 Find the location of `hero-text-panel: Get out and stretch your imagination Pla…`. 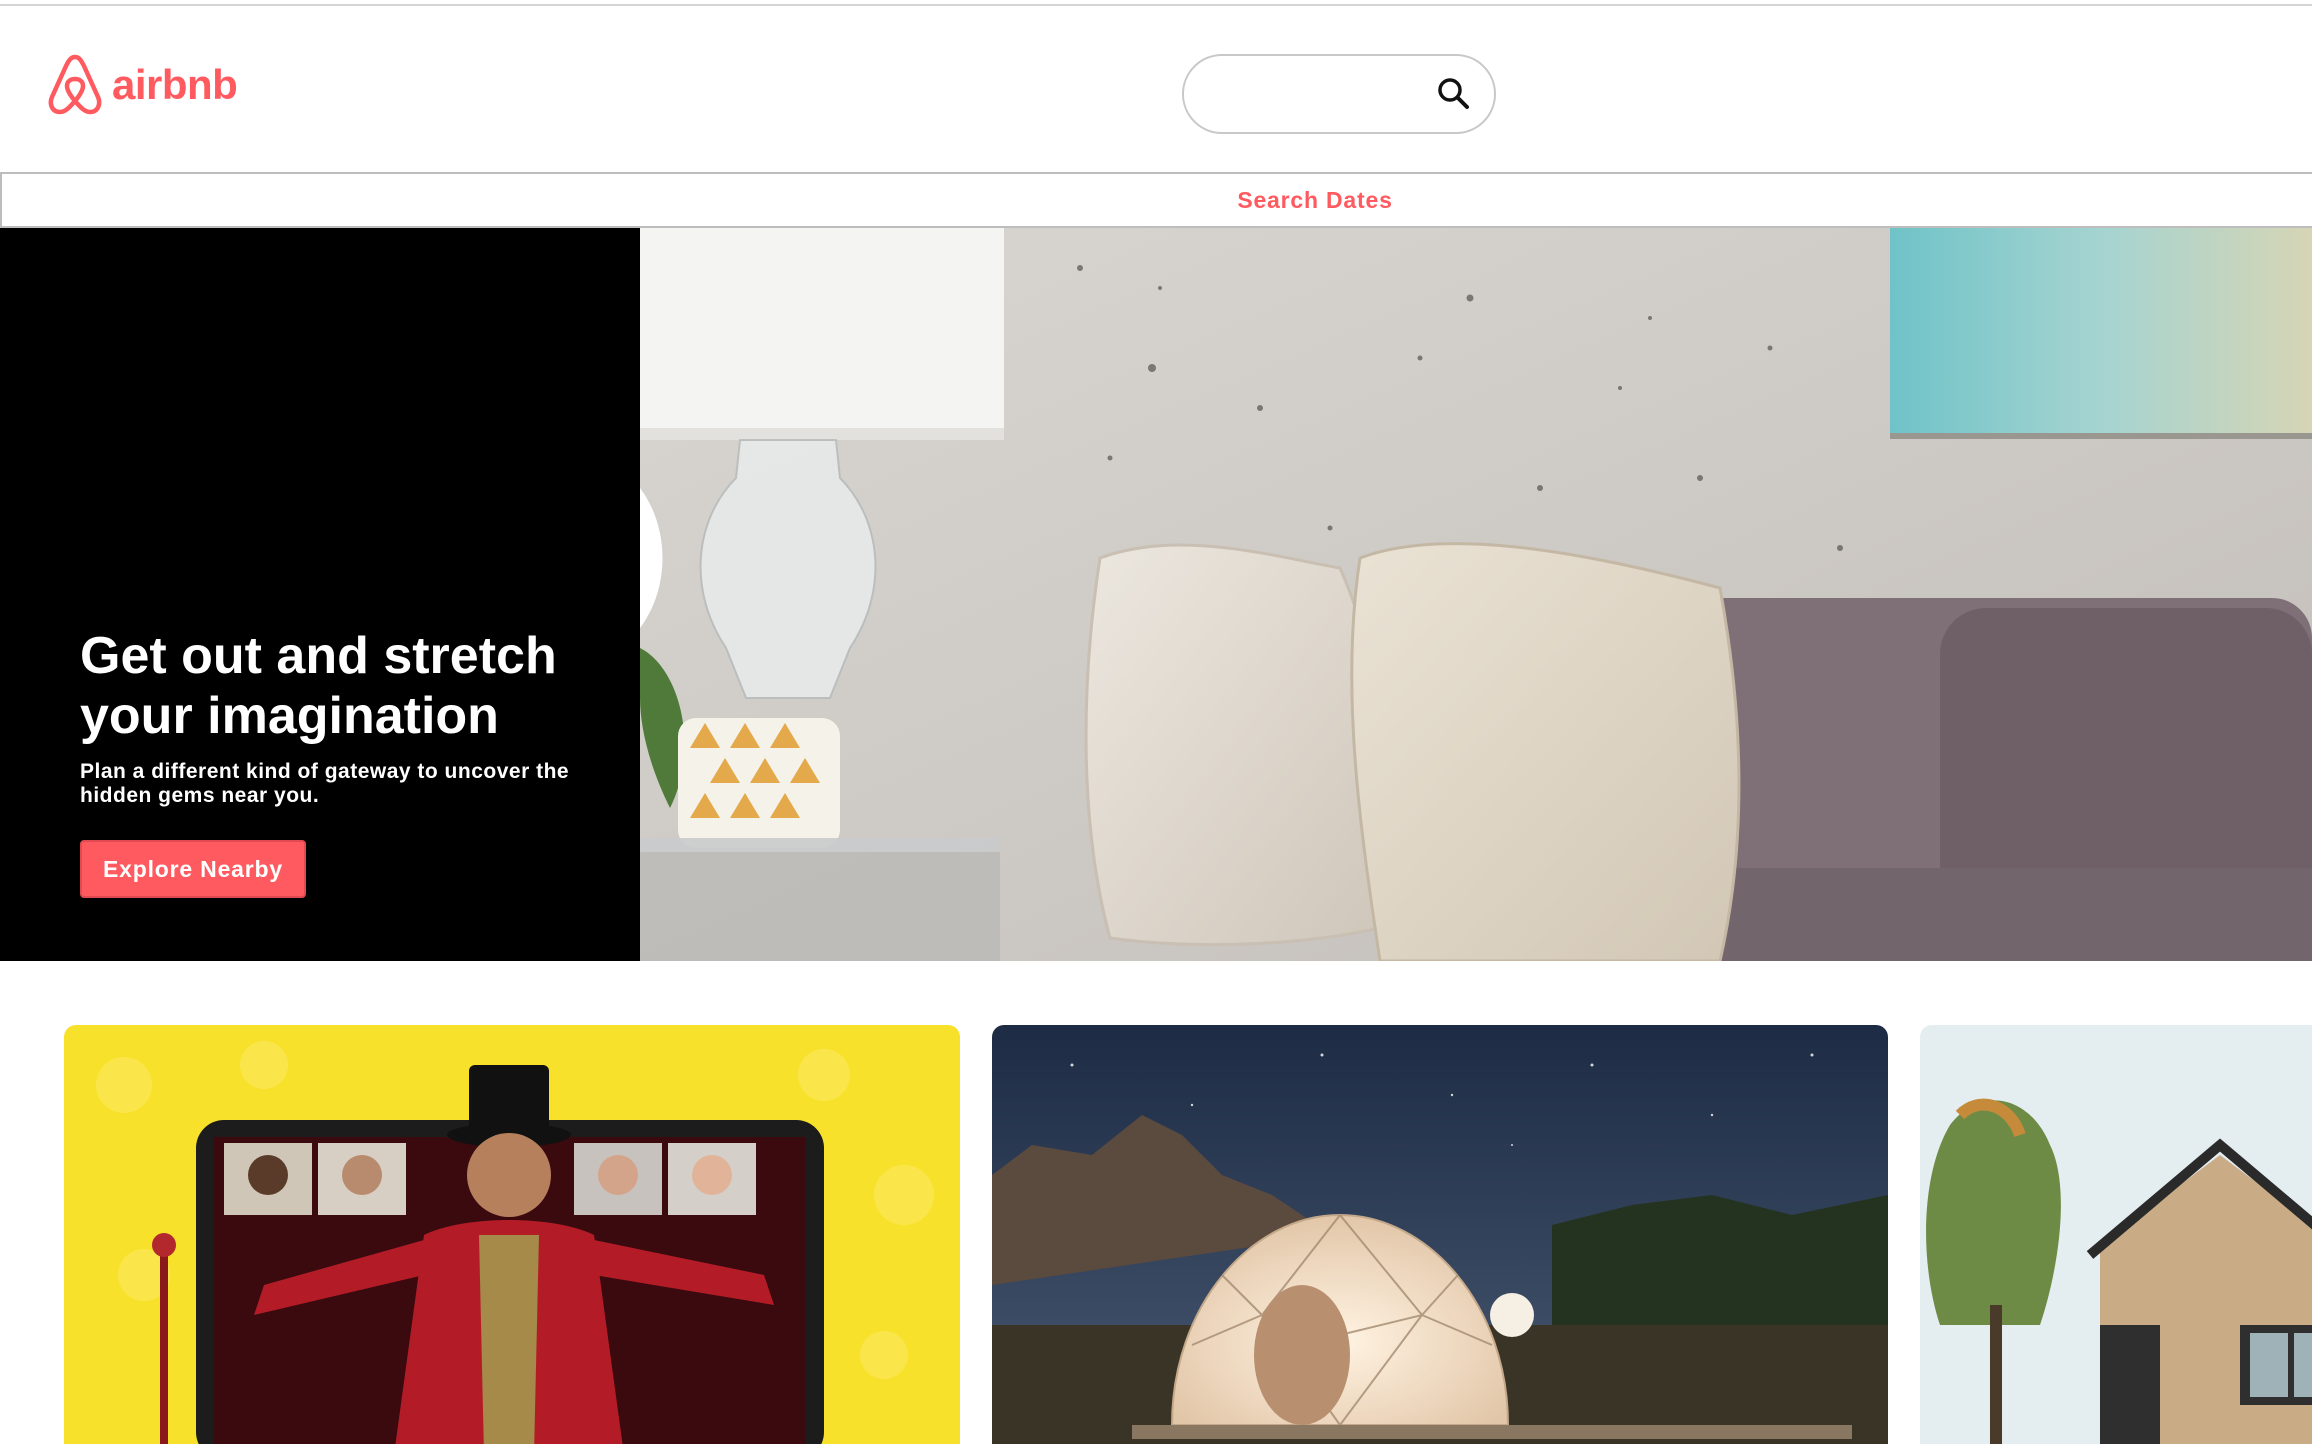

hero-text-panel: Get out and stretch your imagination Pla… is located at coordinates (320, 594).